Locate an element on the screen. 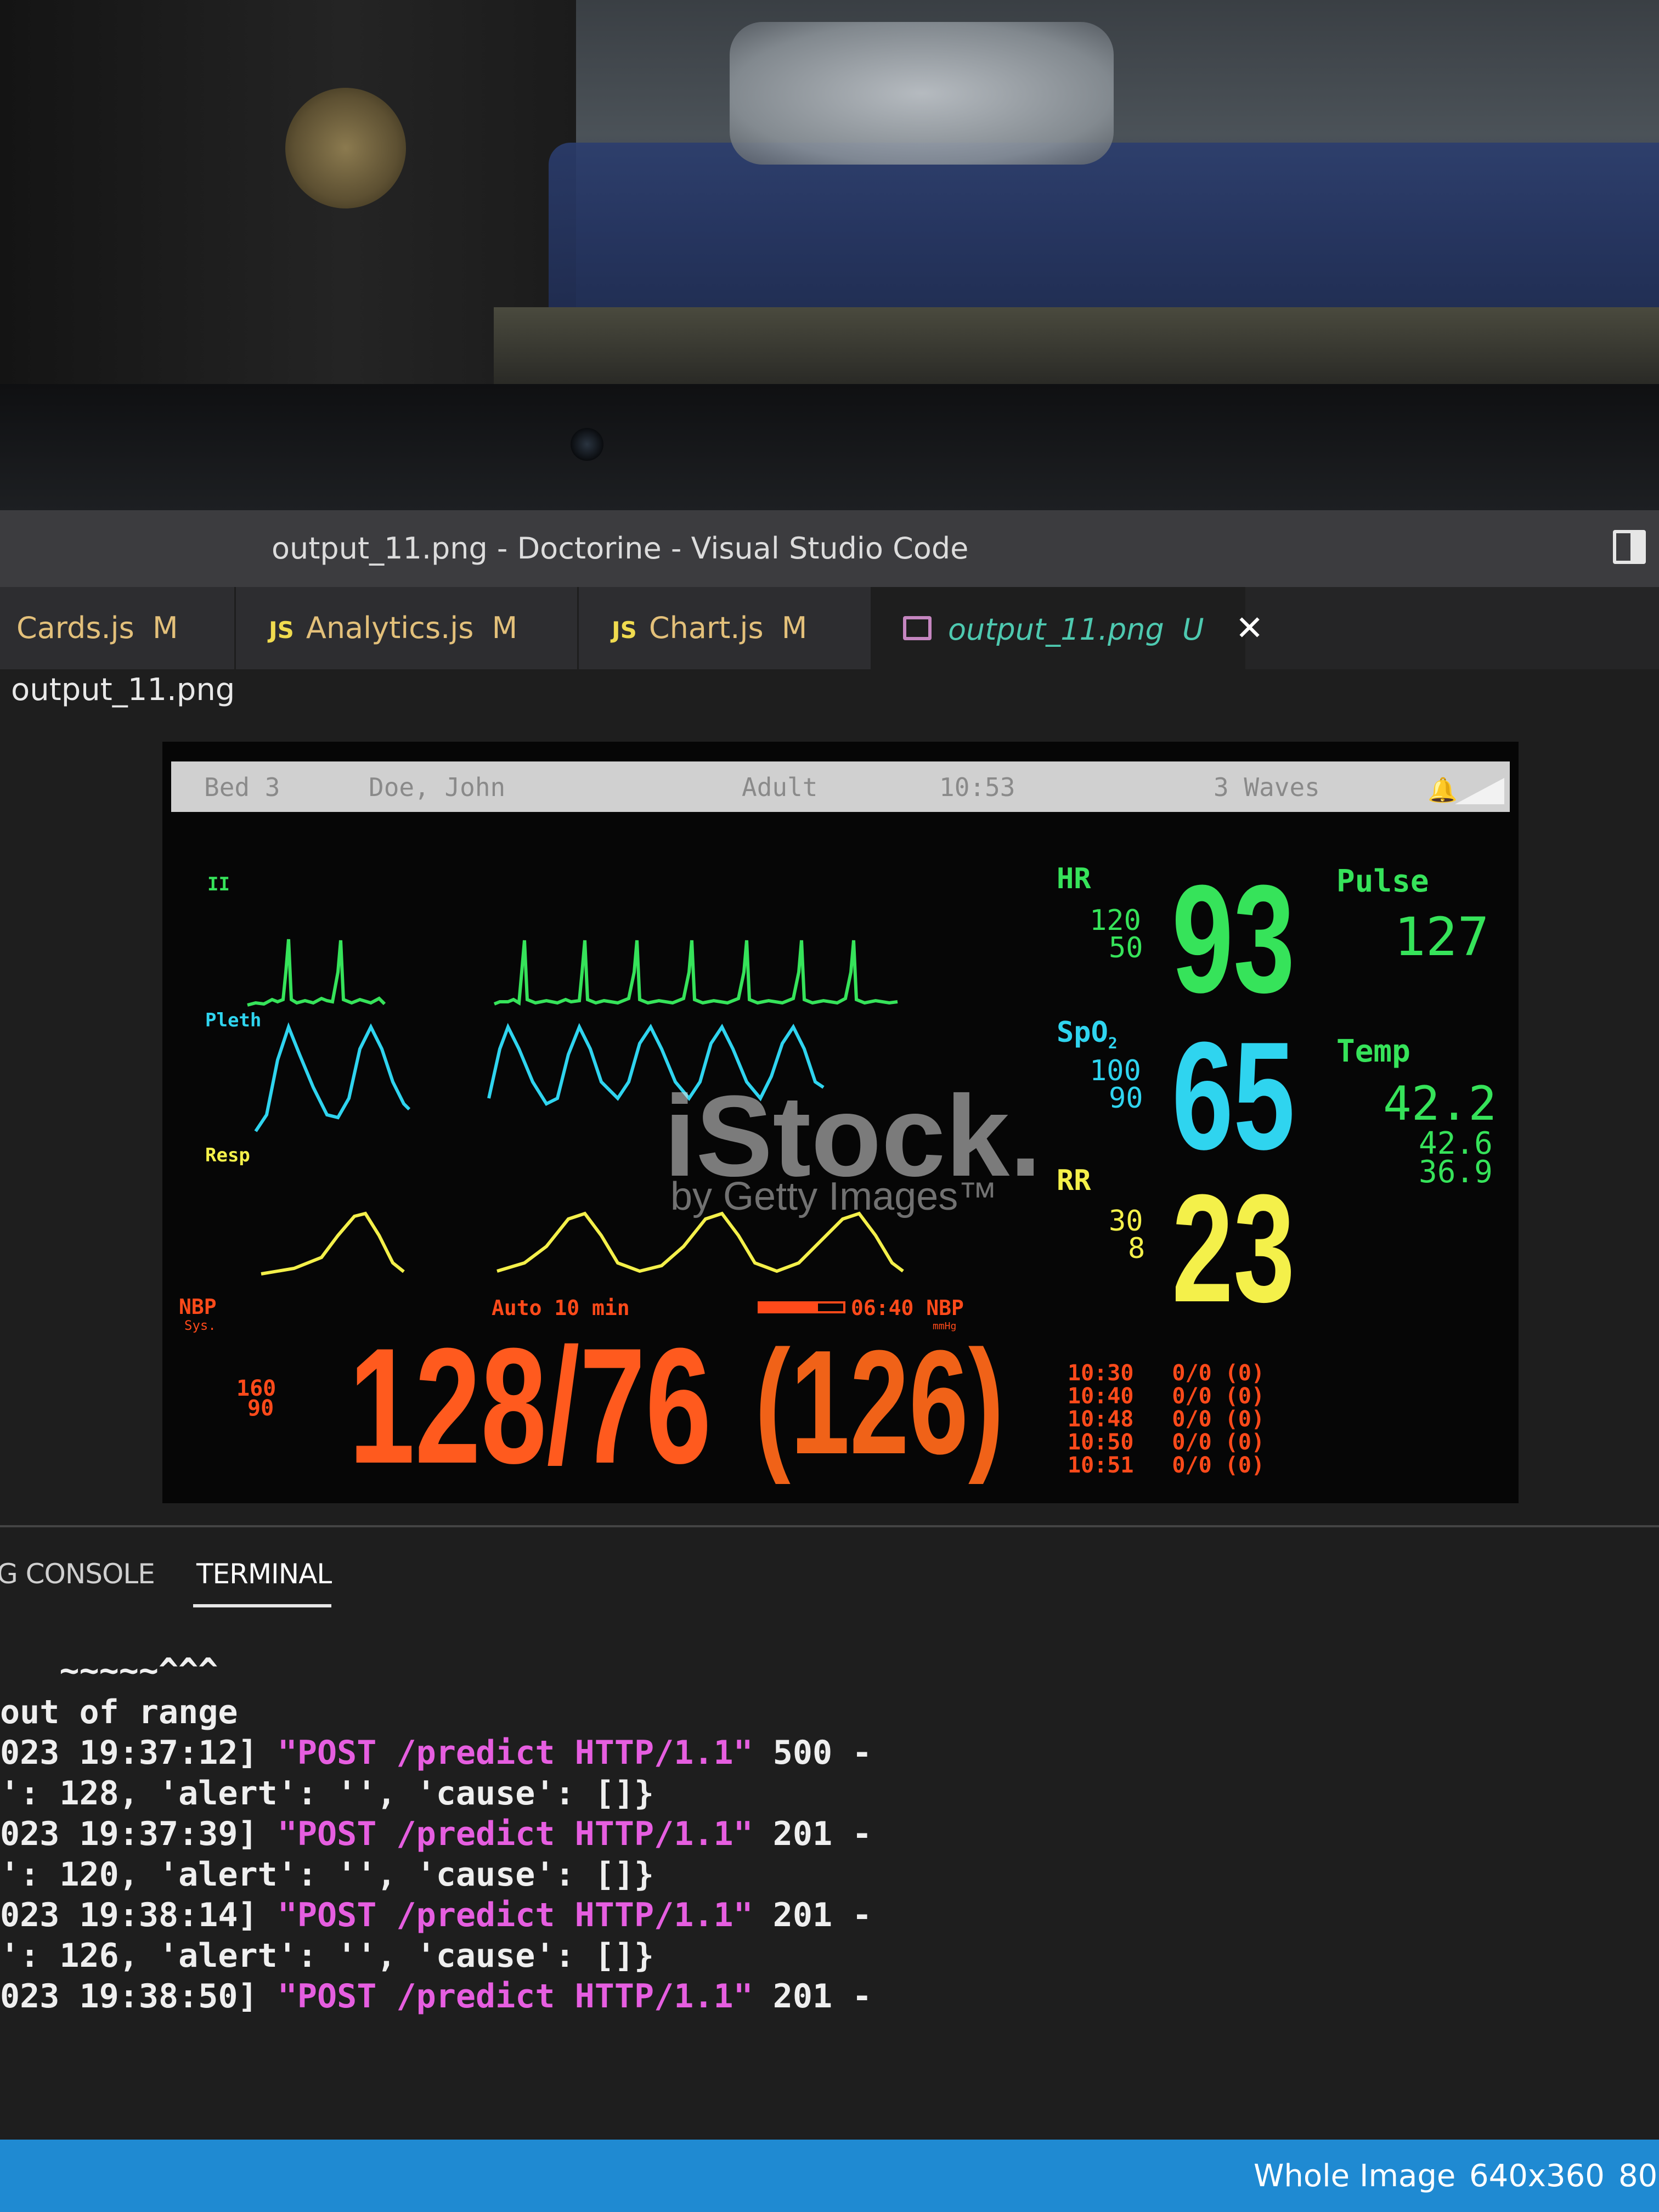 The width and height of the screenshot is (1659, 2212). getty-watermark: by Getty Images™ is located at coordinates (834, 1197).